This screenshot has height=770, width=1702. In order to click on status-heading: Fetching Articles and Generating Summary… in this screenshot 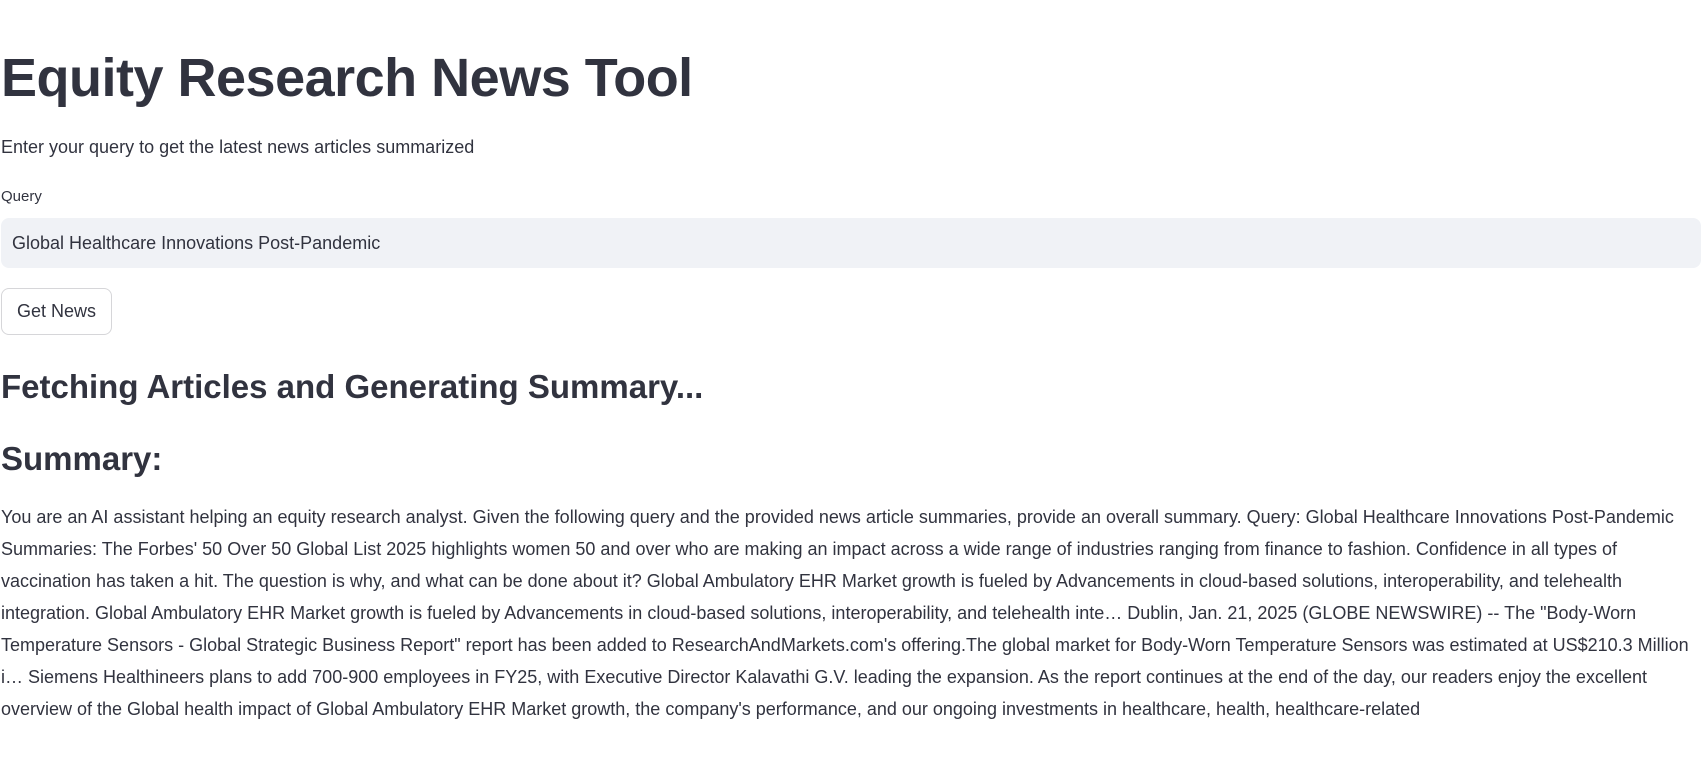, I will do `click(352, 386)`.